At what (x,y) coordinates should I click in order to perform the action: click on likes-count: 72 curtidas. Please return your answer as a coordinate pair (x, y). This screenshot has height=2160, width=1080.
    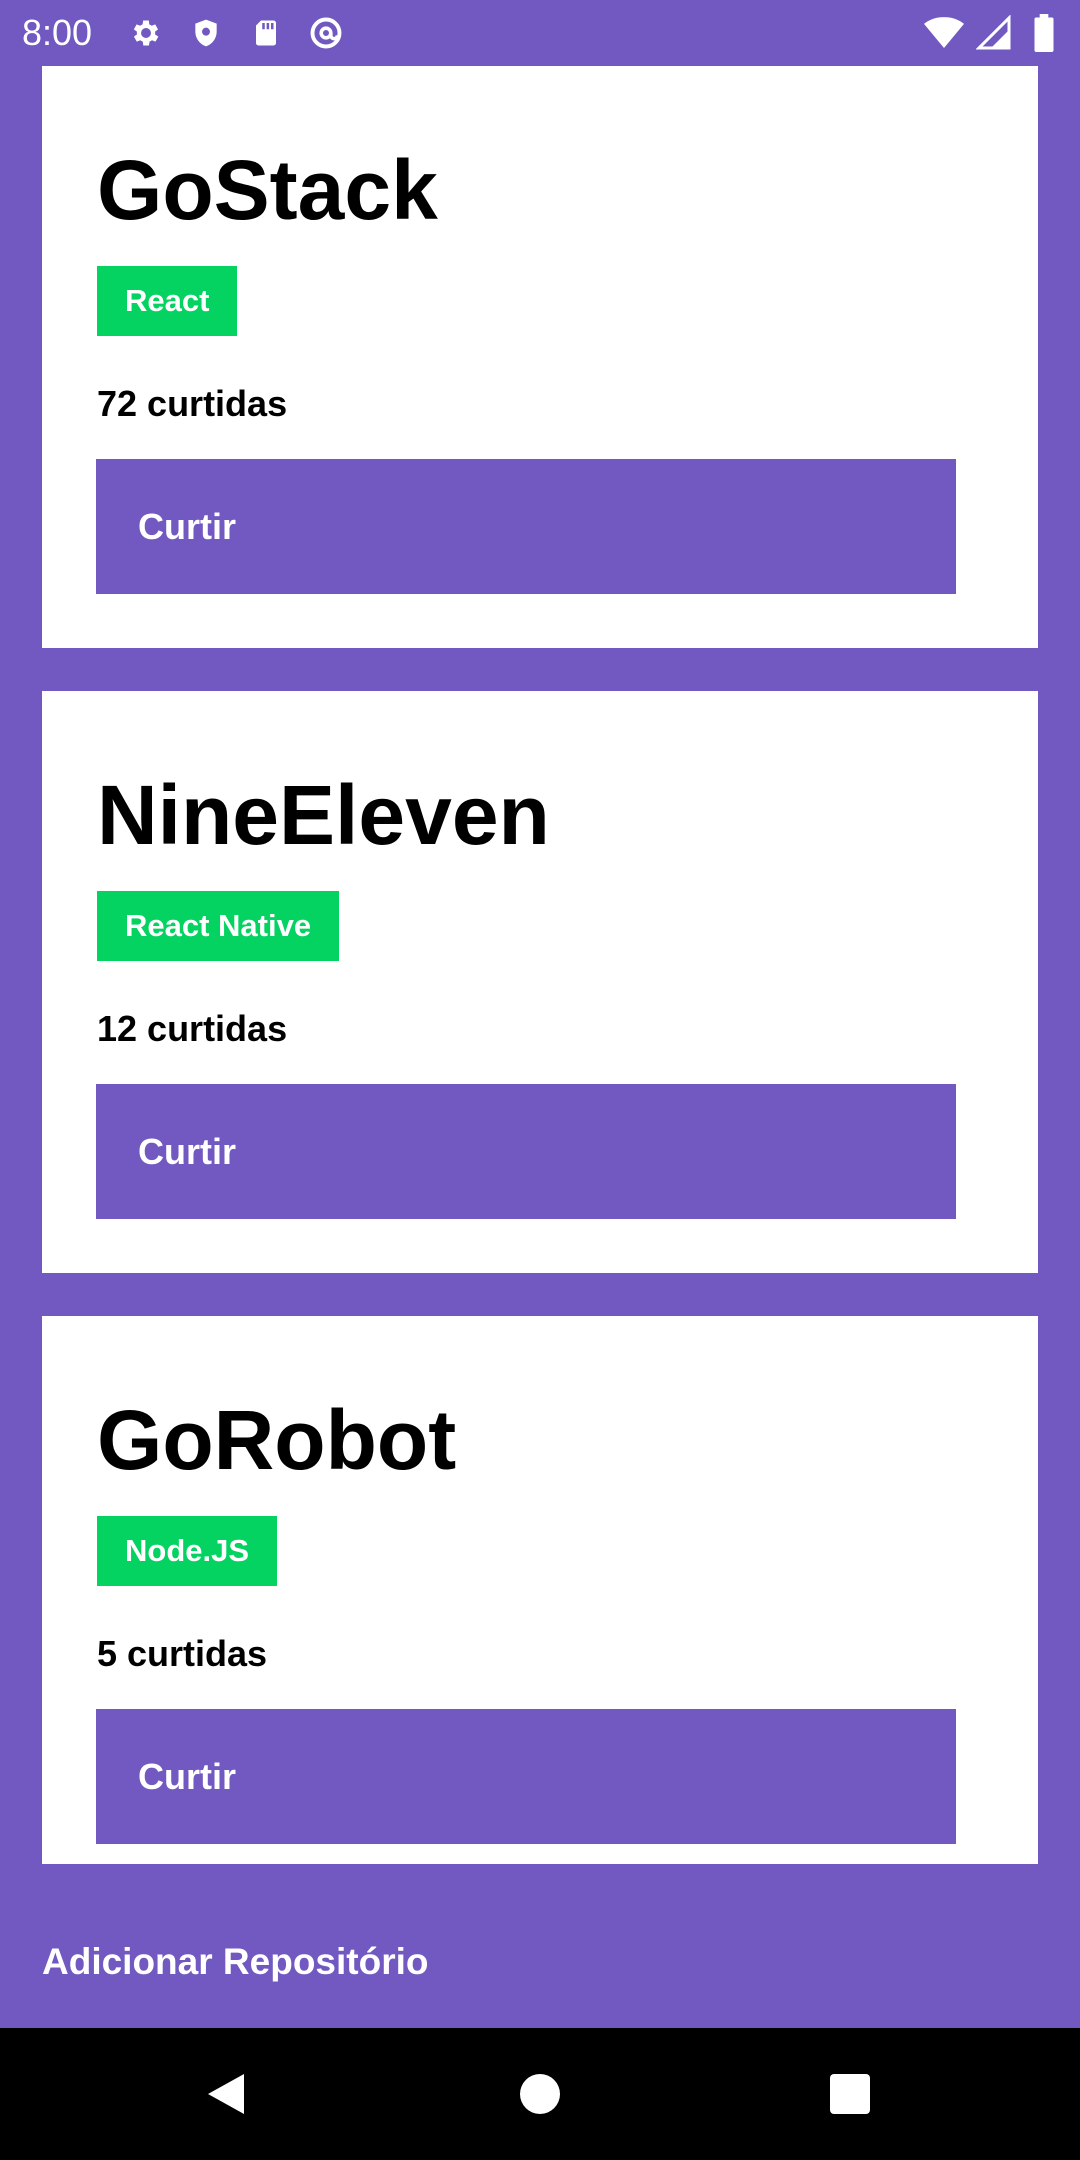
    Looking at the image, I should click on (192, 403).